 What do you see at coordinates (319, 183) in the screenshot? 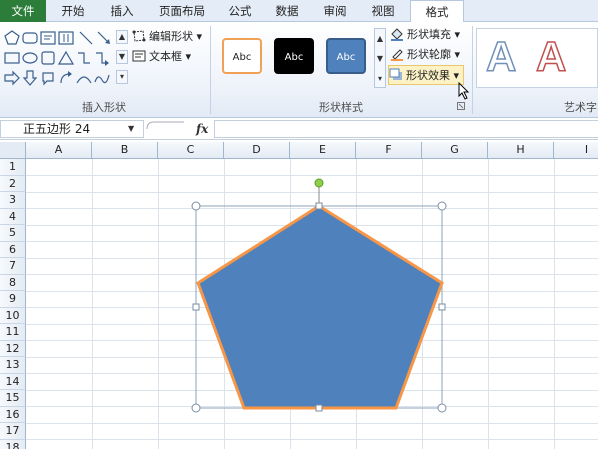
I see `rotation-handle` at bounding box center [319, 183].